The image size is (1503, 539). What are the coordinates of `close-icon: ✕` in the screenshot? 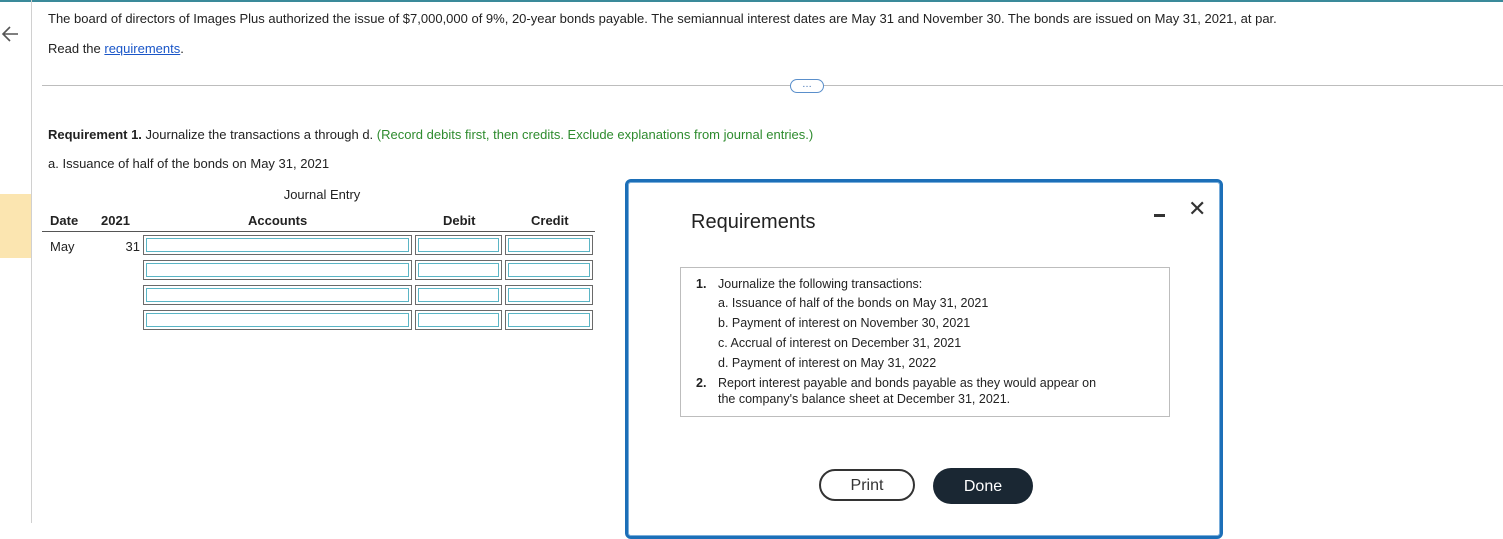 It's located at (1197, 209).